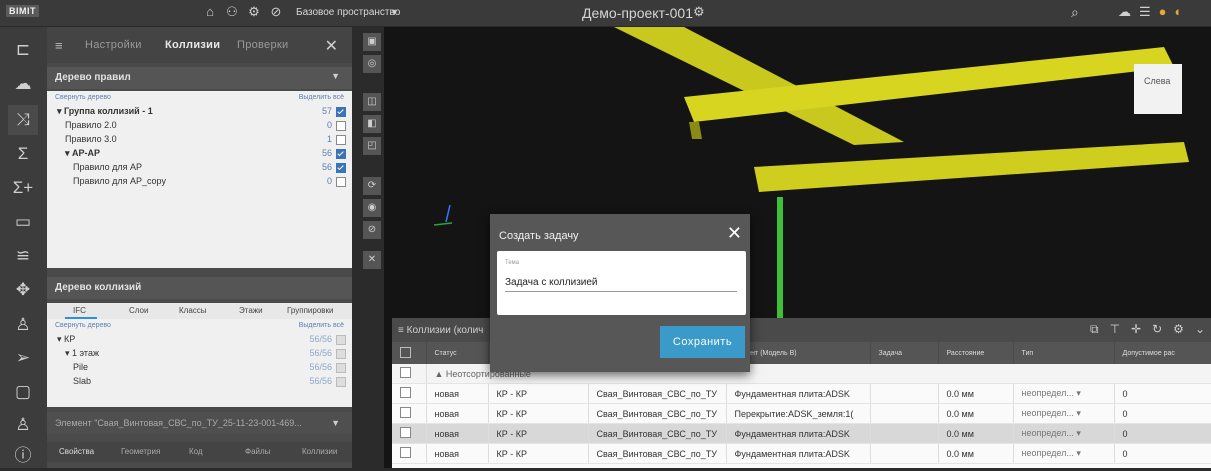 The height and width of the screenshot is (471, 1211). Describe the element at coordinates (262, 45) in the screenshot. I see `tab-checks: Проверки` at that location.